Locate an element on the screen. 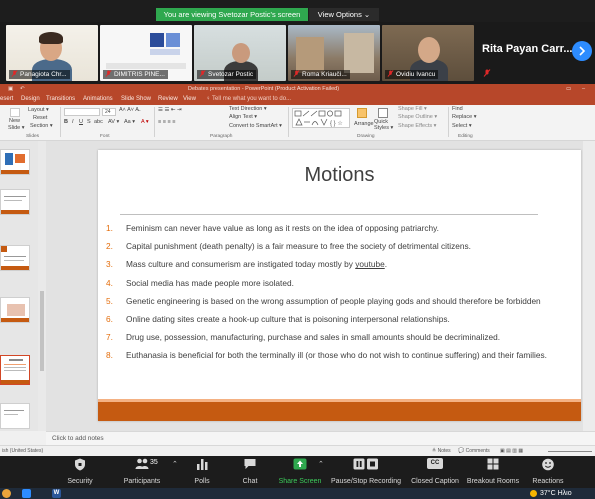  shape-fill-button: Shape Fill ▾ is located at coordinates (412, 109).